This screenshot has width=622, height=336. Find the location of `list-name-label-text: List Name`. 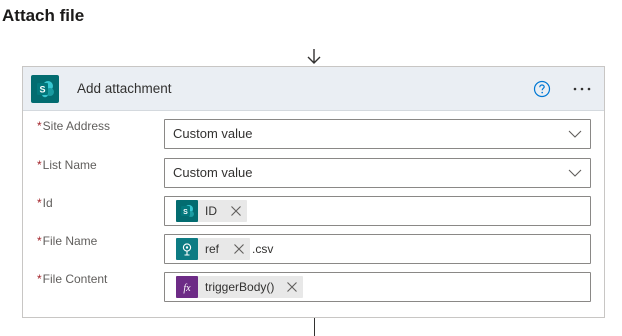

list-name-label-text: List Name is located at coordinates (69, 165).